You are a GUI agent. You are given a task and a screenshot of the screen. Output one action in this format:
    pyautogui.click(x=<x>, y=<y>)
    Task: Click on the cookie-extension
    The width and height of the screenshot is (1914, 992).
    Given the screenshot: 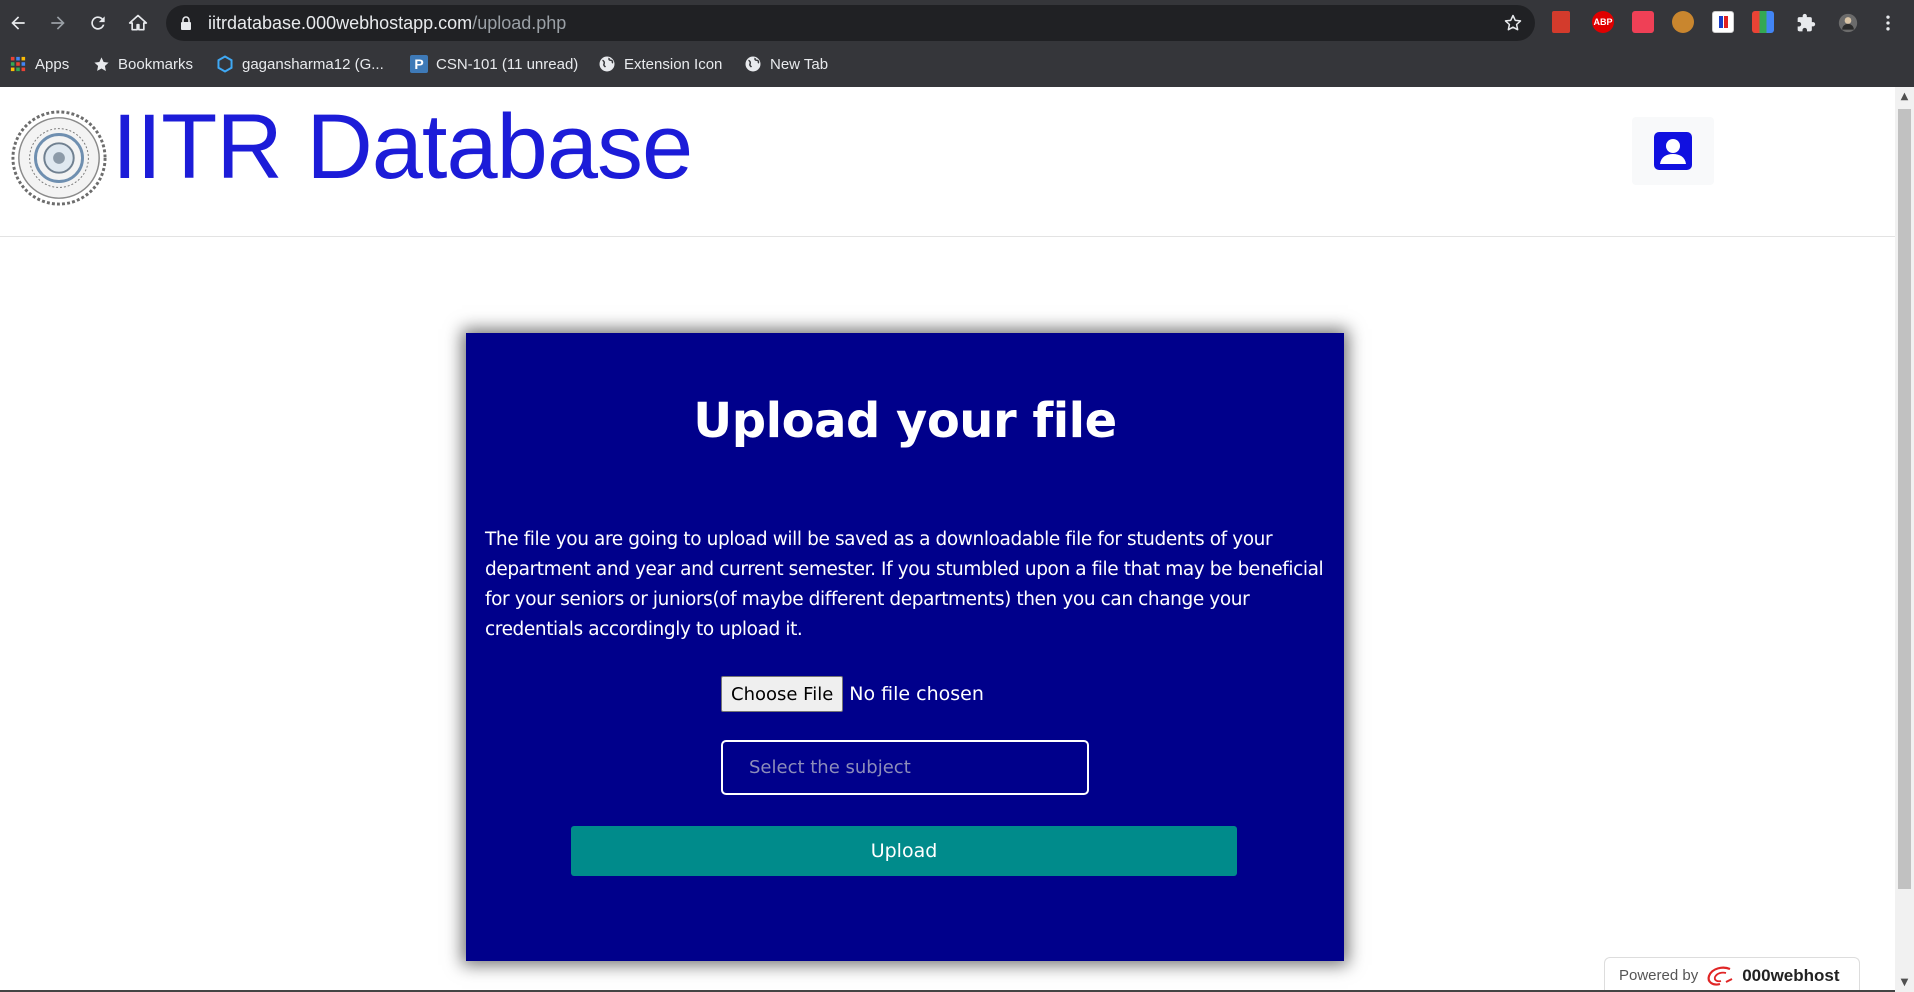 What is the action you would take?
    pyautogui.click(x=1683, y=22)
    